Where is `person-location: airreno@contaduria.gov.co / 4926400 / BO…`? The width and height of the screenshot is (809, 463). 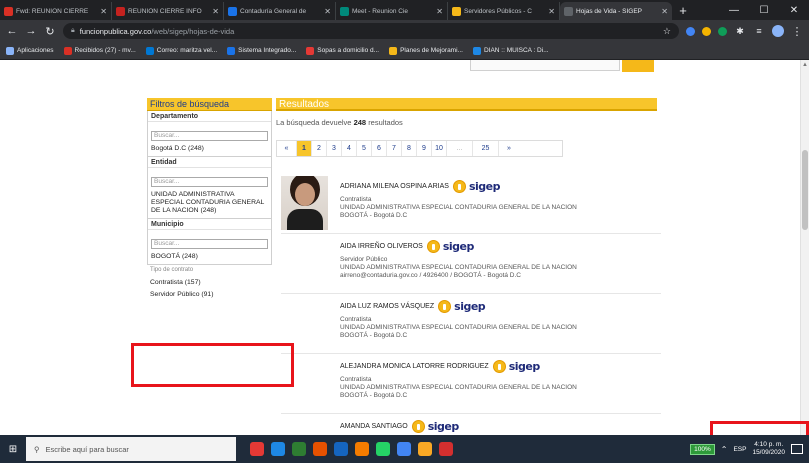 person-location: airreno@contaduria.gov.co / 4926400 / BO… is located at coordinates (430, 275).